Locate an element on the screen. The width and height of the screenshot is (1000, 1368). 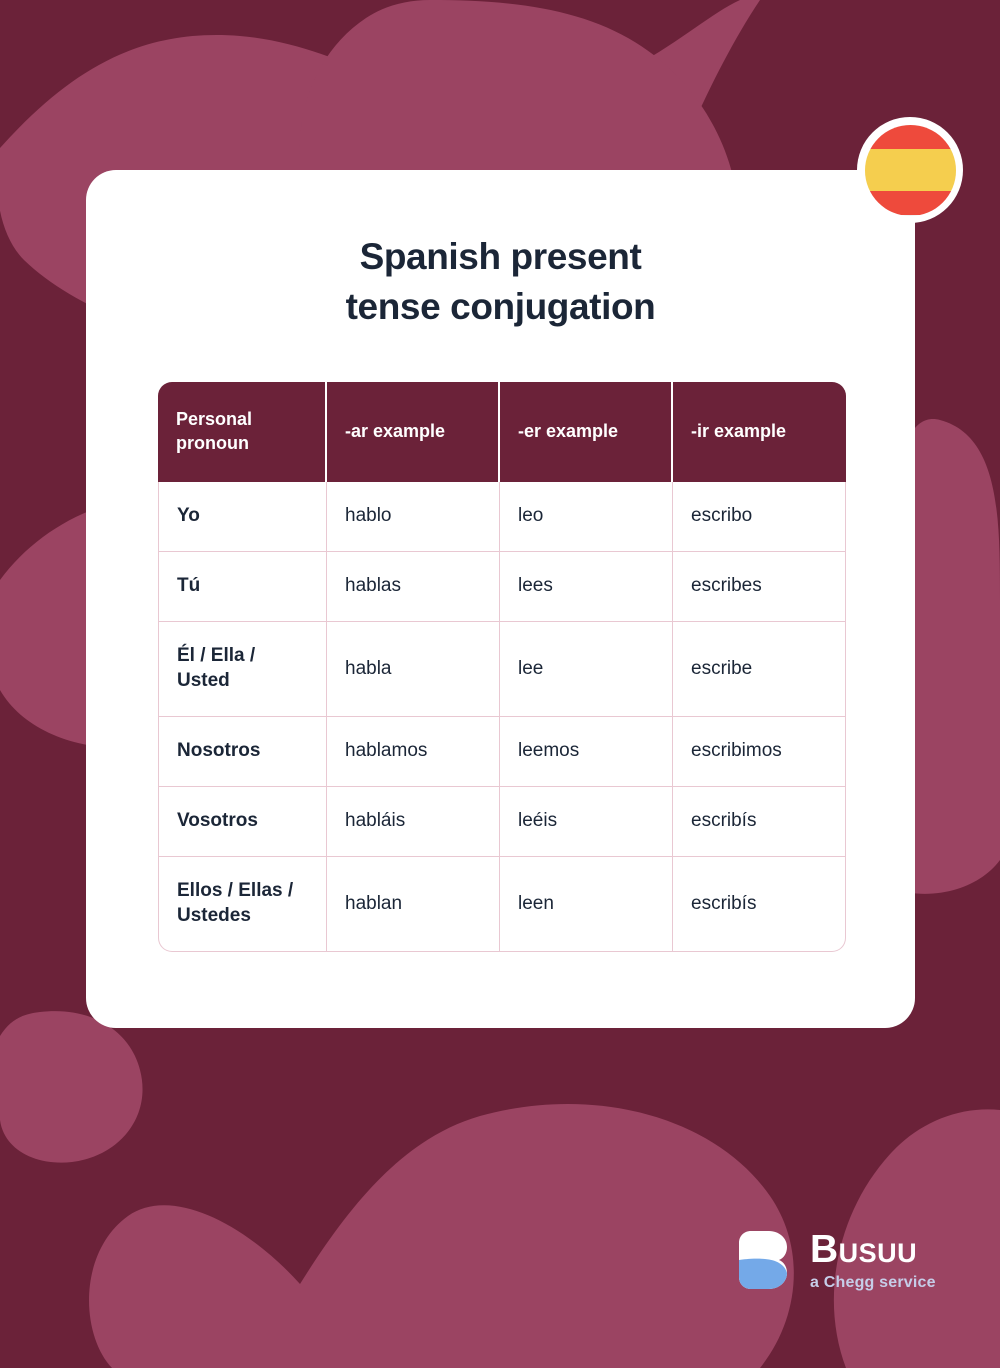
cell-ar: habláis is located at coordinates (413, 822).